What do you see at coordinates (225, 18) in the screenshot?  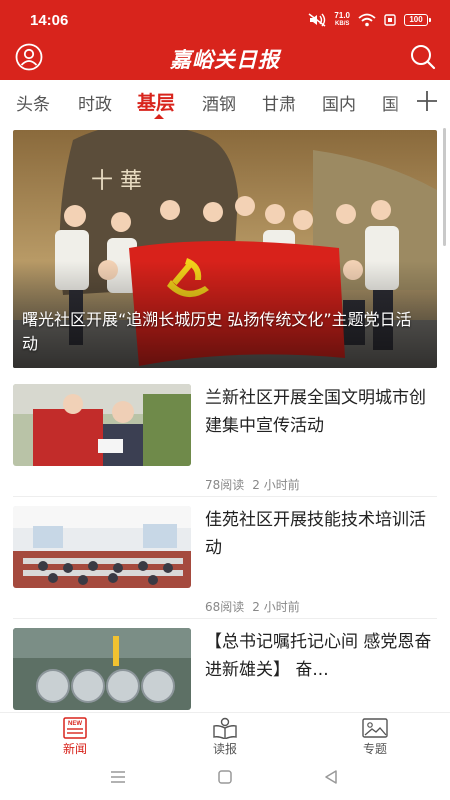 I see `status-bar: 14:06 71.0 KB/S 100` at bounding box center [225, 18].